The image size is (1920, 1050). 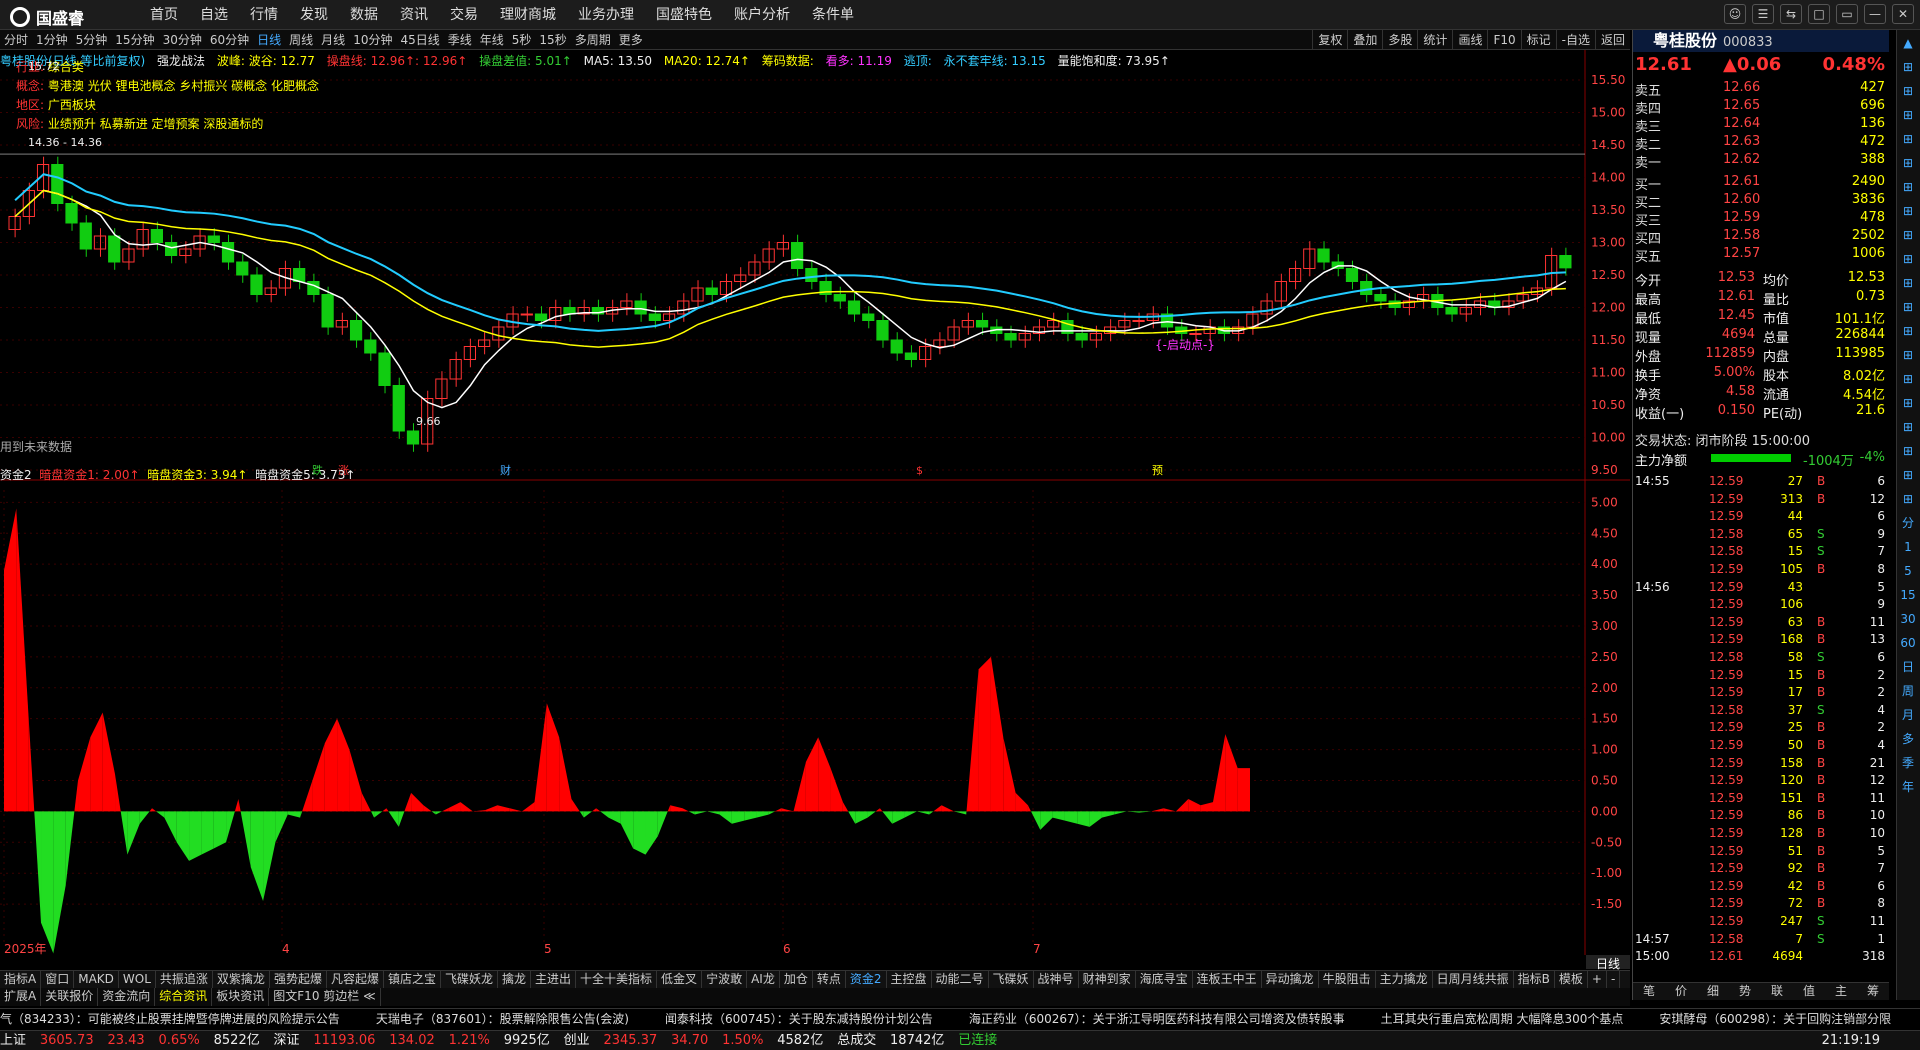 I want to click on menu-item: 行情, so click(x=264, y=15).